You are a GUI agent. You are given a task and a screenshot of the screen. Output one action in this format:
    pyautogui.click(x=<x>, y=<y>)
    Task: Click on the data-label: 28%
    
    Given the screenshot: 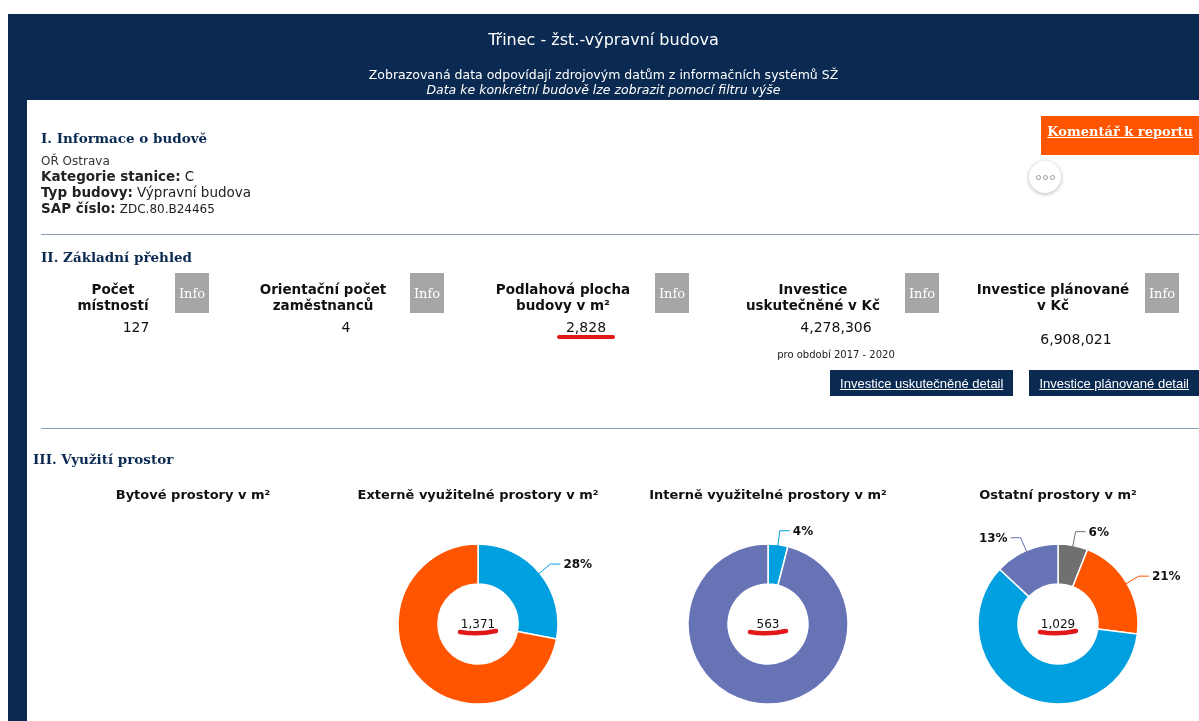 What is the action you would take?
    pyautogui.click(x=578, y=564)
    